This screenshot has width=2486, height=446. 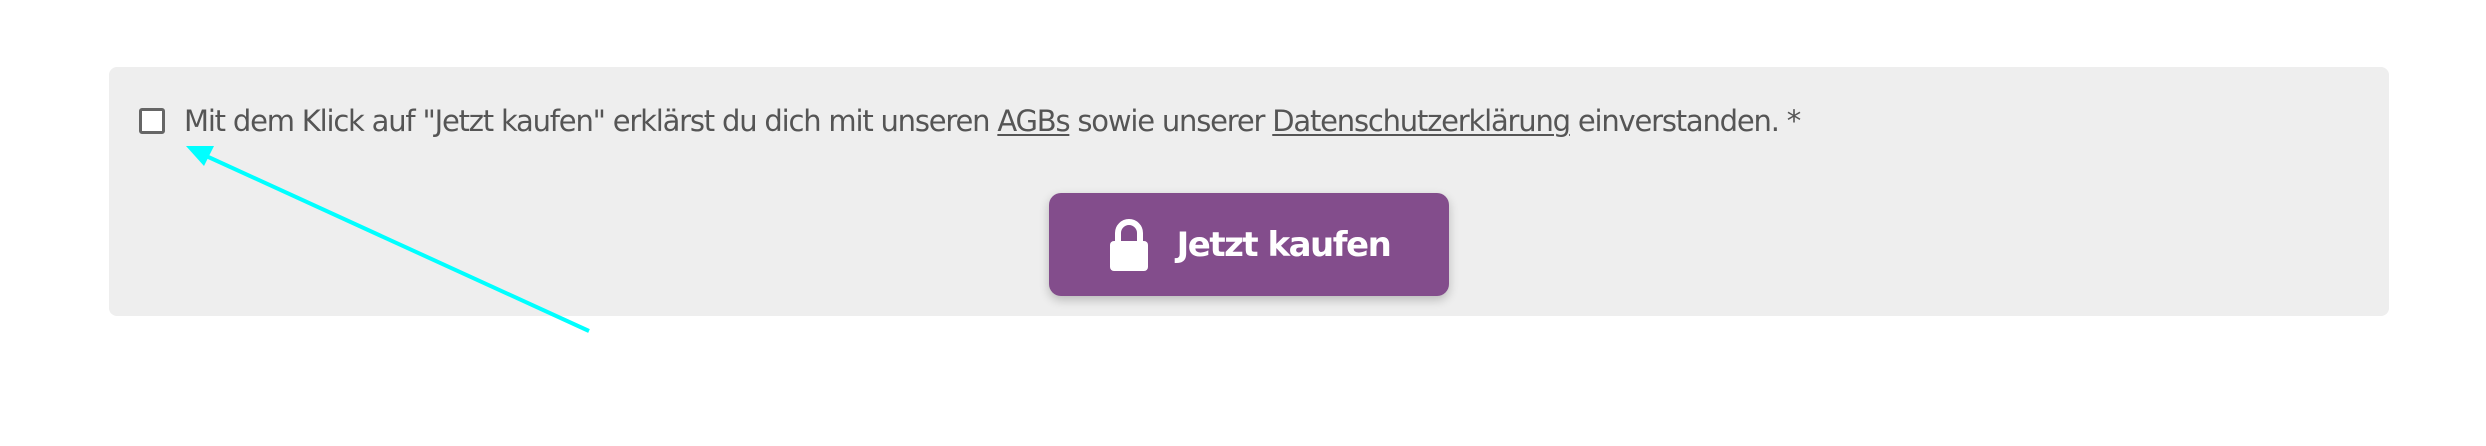 I want to click on privacy-policy-link: Datenschutzerklärung, so click(x=1421, y=121).